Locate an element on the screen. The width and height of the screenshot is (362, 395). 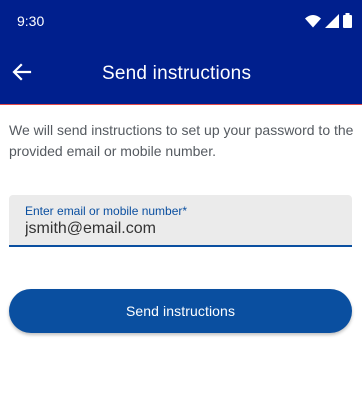
back-button is located at coordinates (22, 74).